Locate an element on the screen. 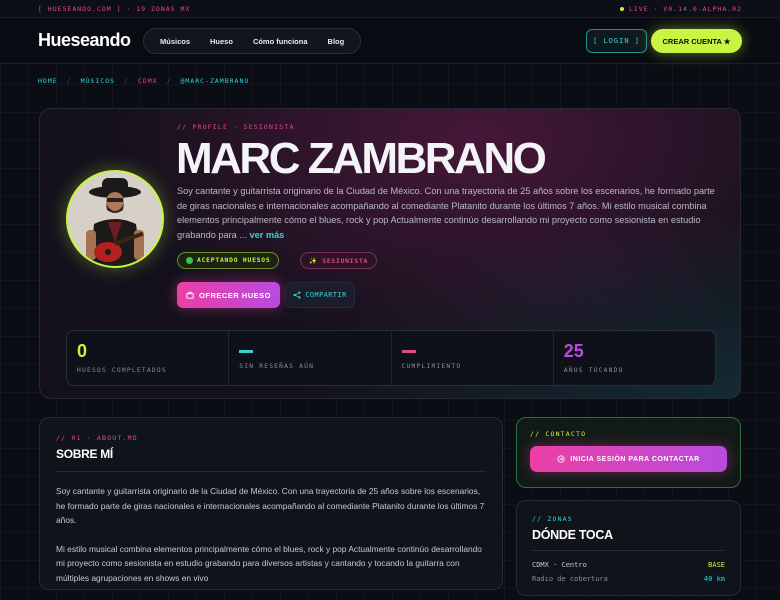 The height and width of the screenshot is (600, 780). tag-role-label: ✨ SESIONISTA is located at coordinates (339, 261).